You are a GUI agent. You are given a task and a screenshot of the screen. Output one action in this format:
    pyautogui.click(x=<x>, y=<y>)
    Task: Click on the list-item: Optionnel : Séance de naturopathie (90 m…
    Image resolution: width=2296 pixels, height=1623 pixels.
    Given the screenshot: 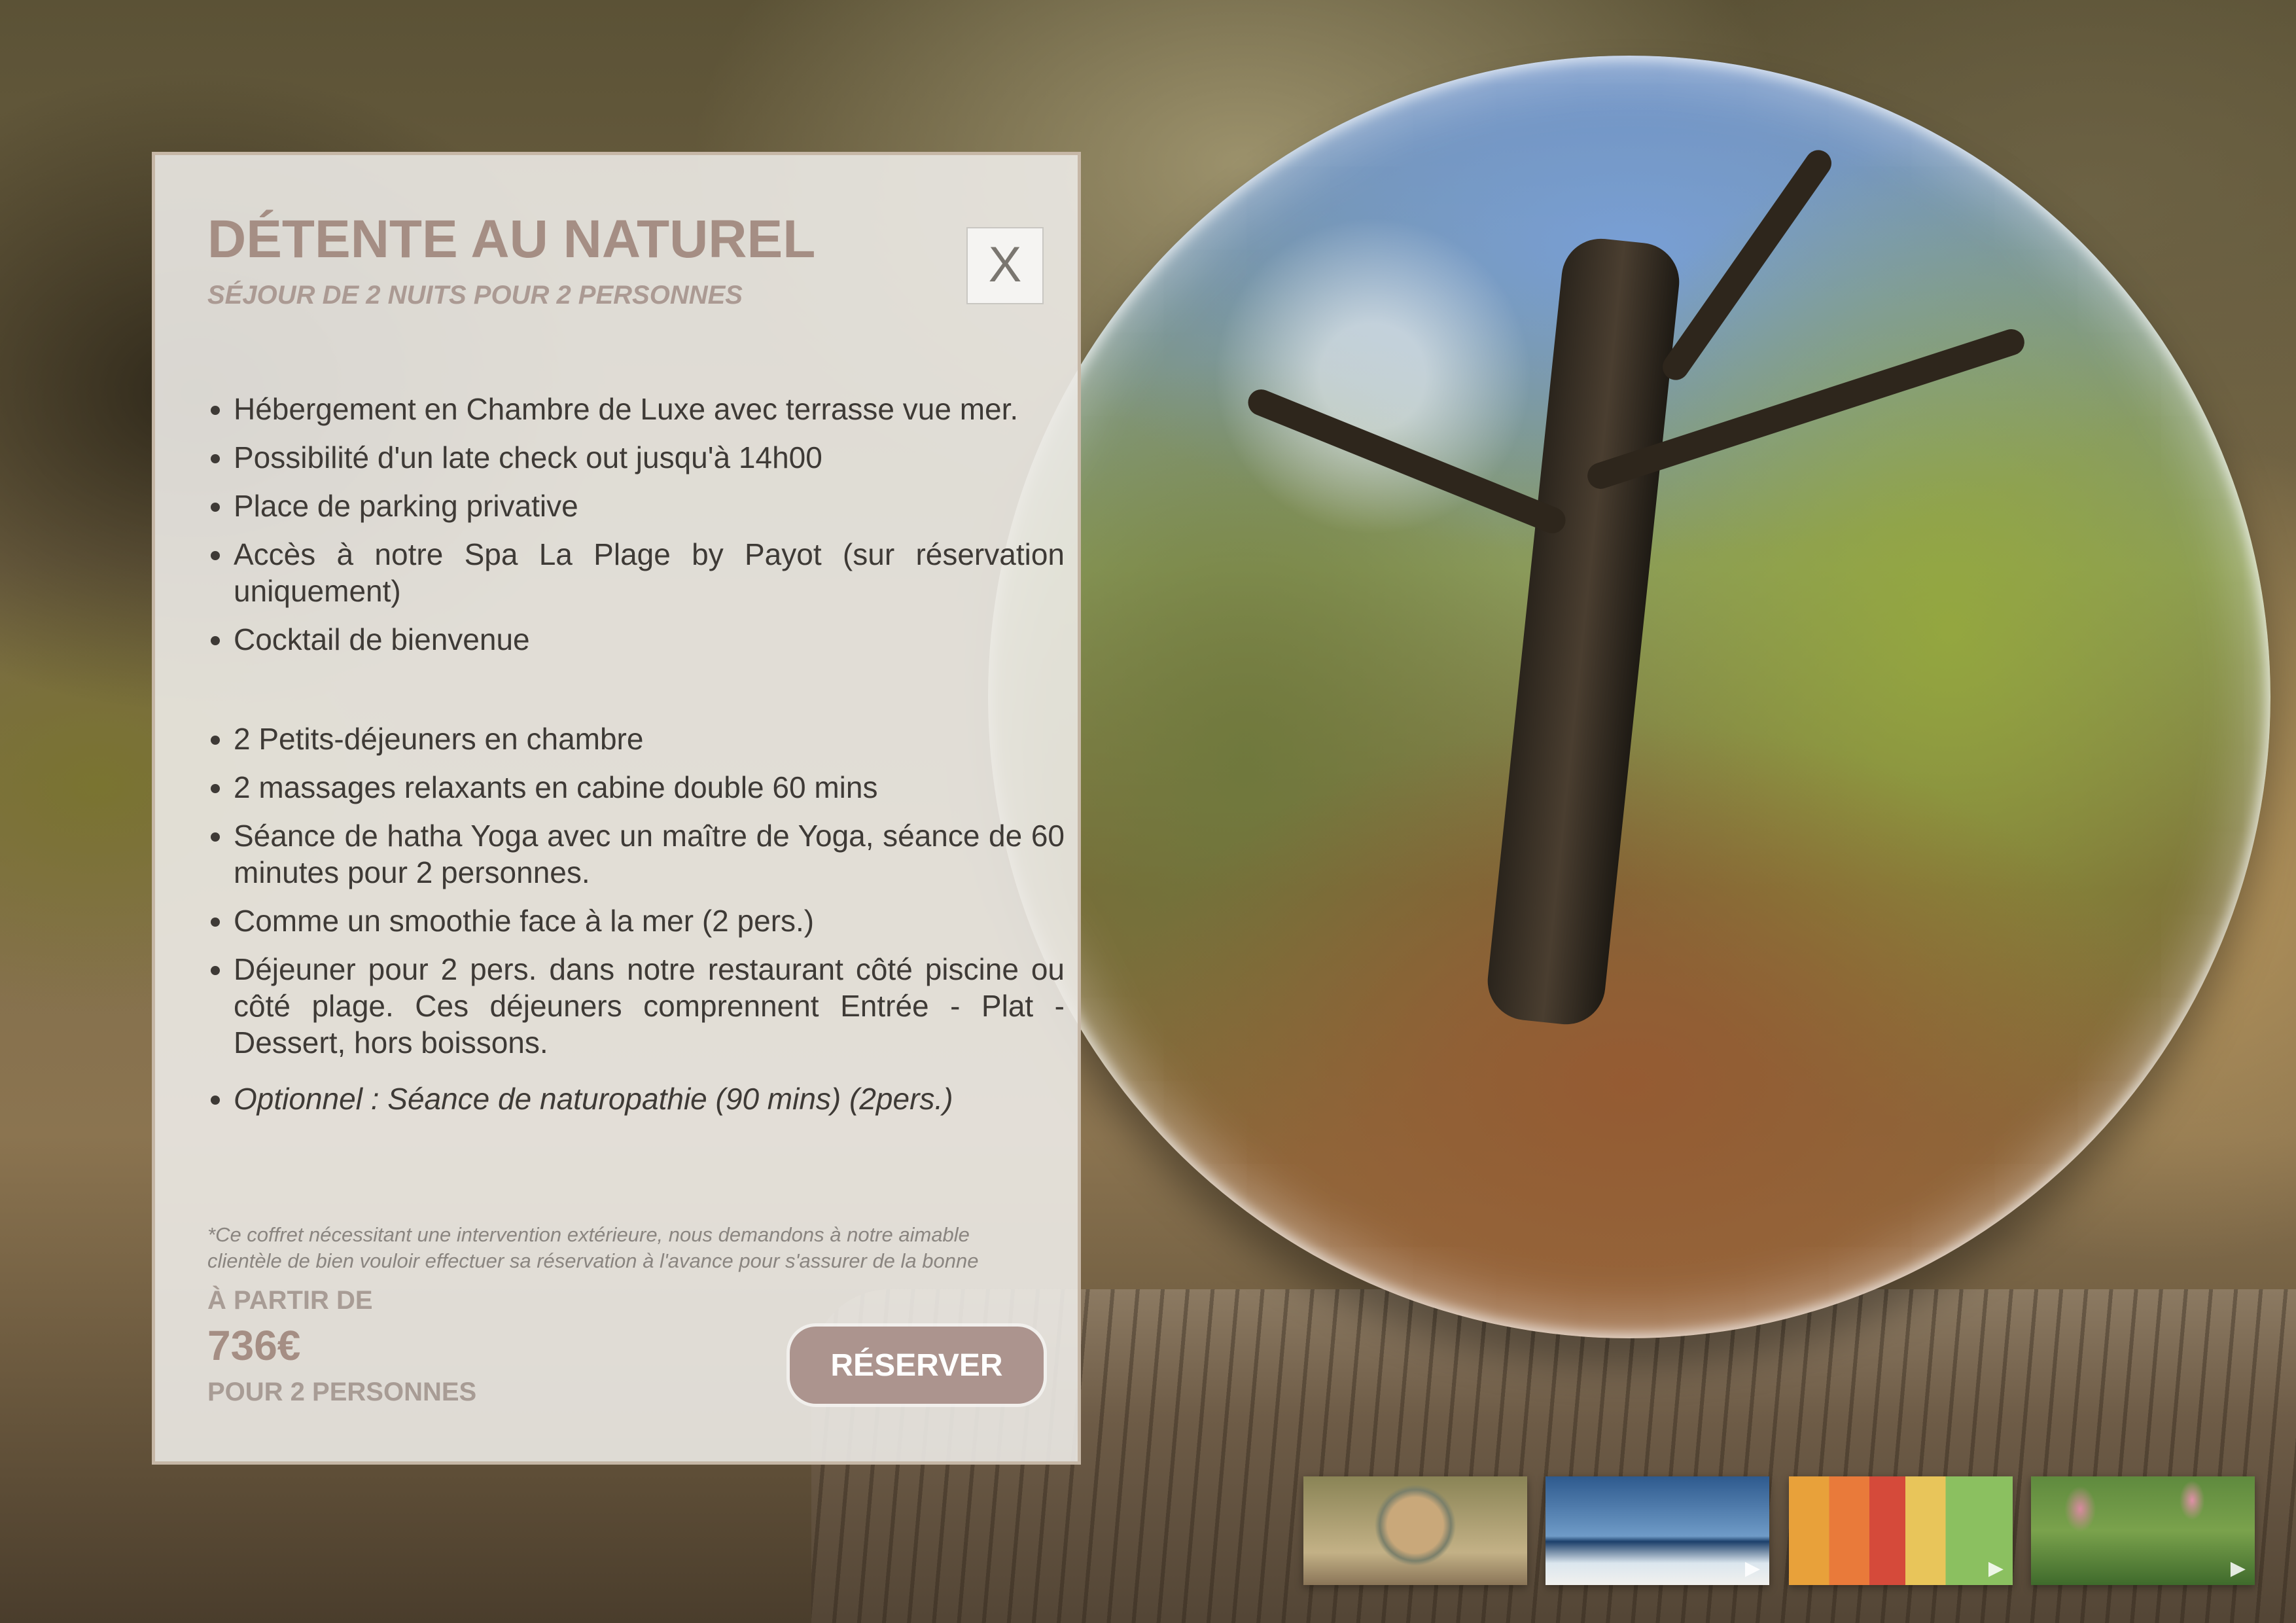 What is the action you would take?
    pyautogui.click(x=649, y=1098)
    